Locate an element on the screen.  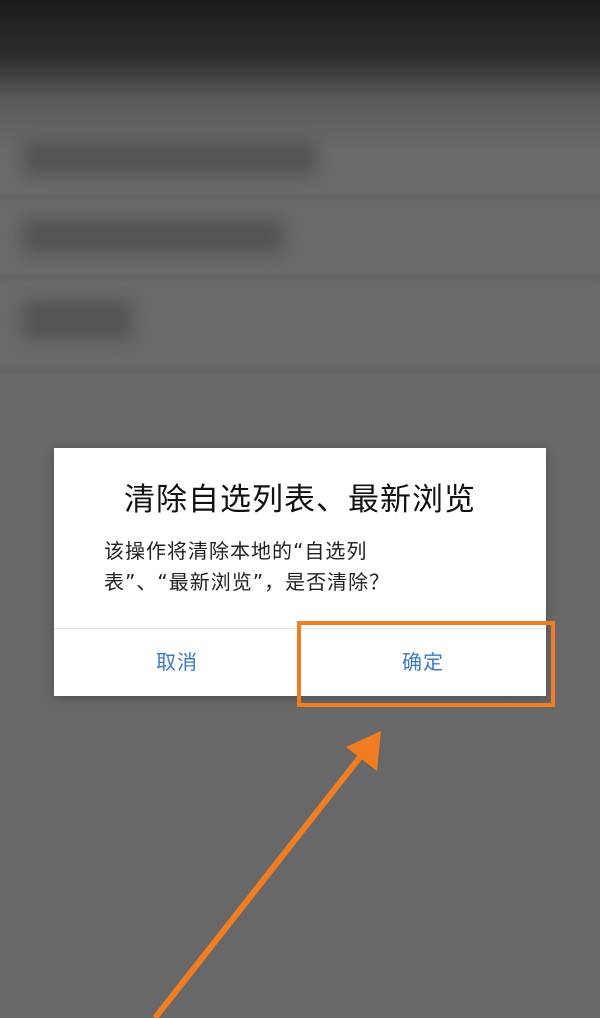
dialog-title: 清除自选列表、最新浏览 is located at coordinates (300, 500).